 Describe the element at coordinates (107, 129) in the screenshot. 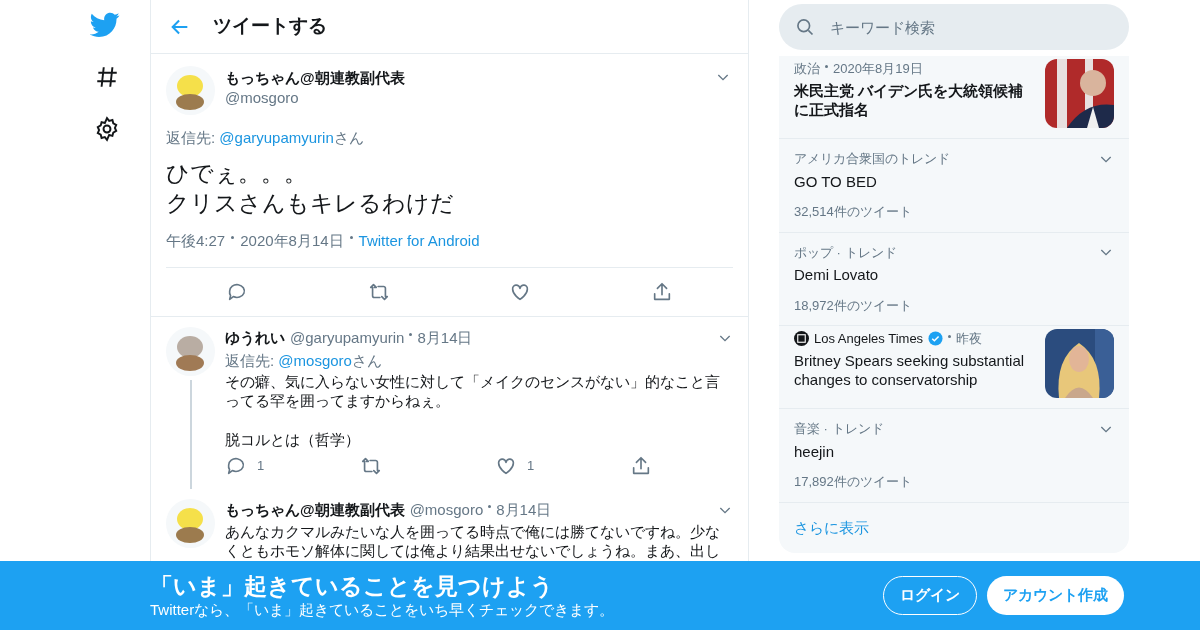

I see `settings-icon` at that location.